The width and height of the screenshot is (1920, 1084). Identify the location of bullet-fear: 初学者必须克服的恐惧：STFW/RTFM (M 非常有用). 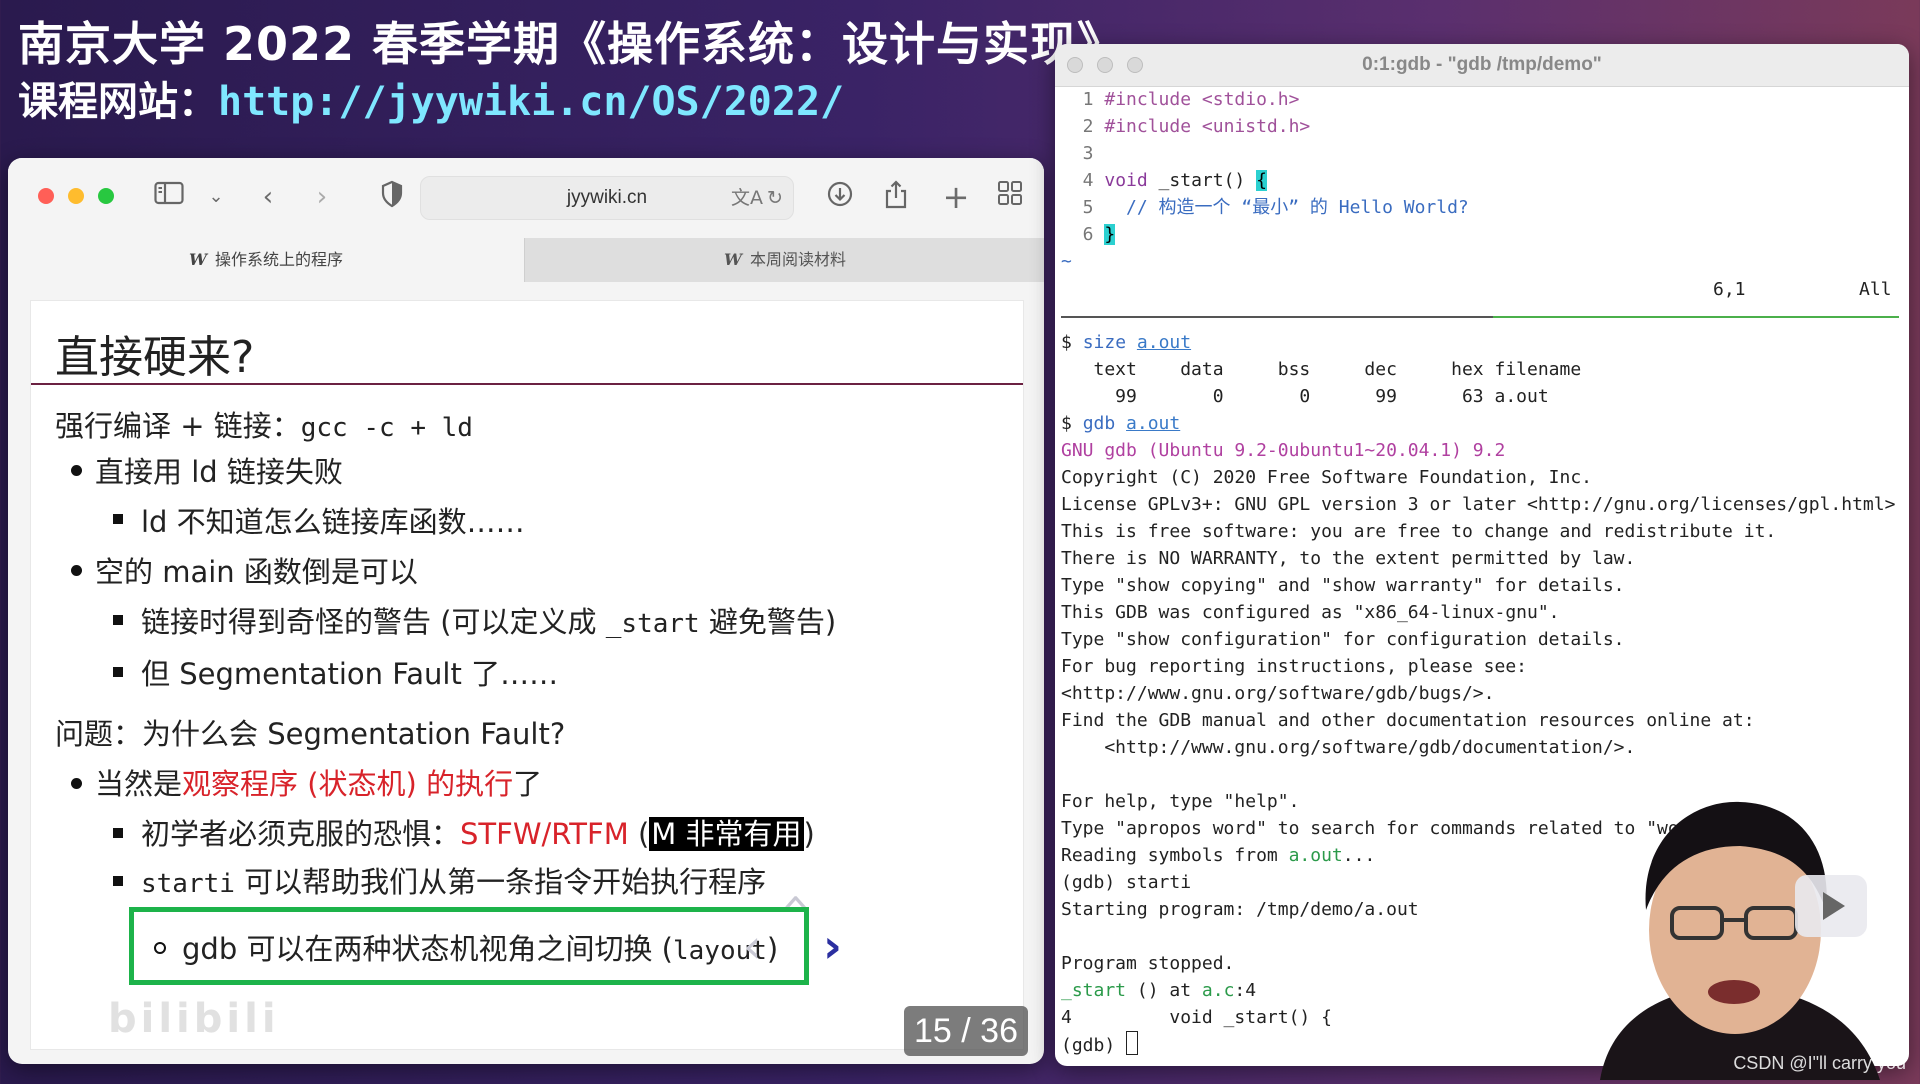
(478, 832).